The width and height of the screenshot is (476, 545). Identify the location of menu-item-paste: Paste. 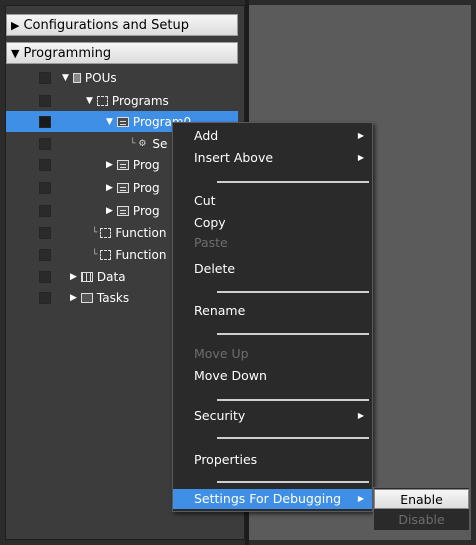
(272, 243).